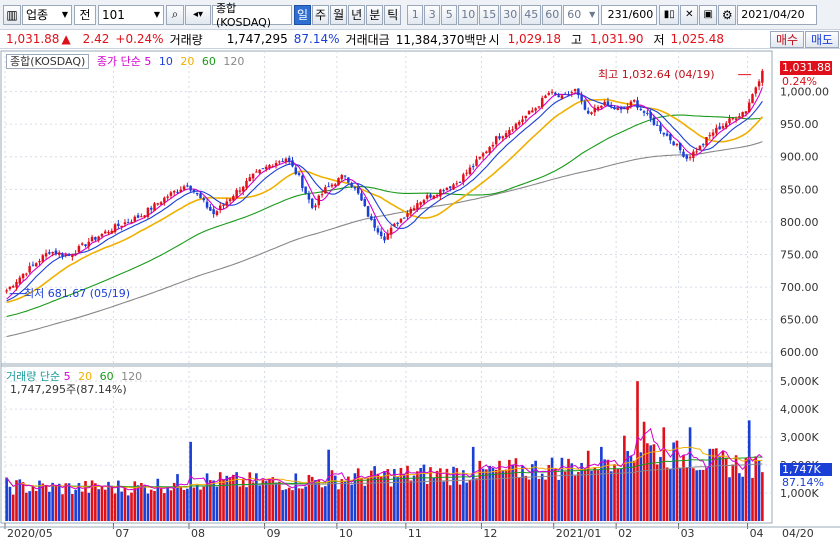  Describe the element at coordinates (432, 14) in the screenshot. I see `minute-3-button: 3` at that location.